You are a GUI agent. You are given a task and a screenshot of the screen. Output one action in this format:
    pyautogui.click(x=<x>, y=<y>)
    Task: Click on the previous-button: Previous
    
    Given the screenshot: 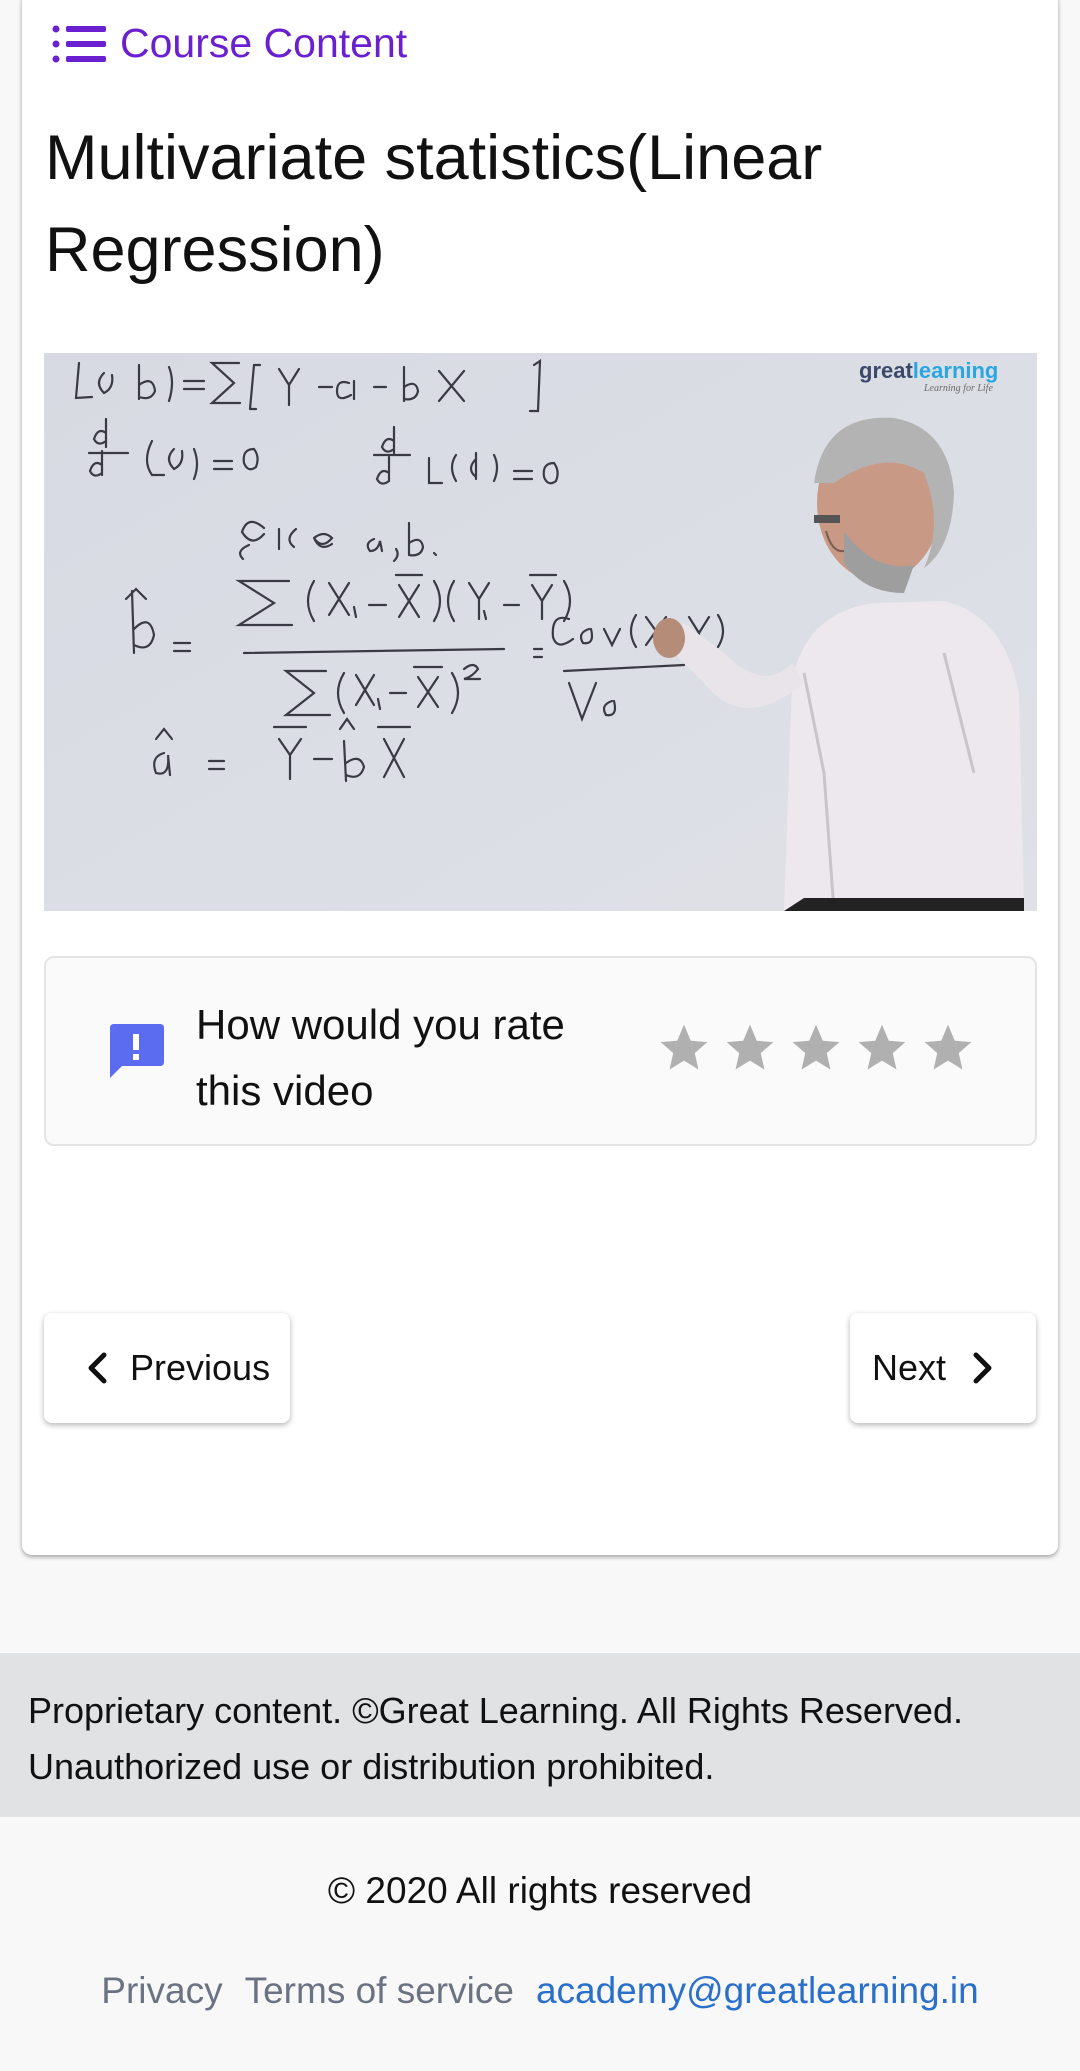 What is the action you would take?
    pyautogui.click(x=167, y=1368)
    